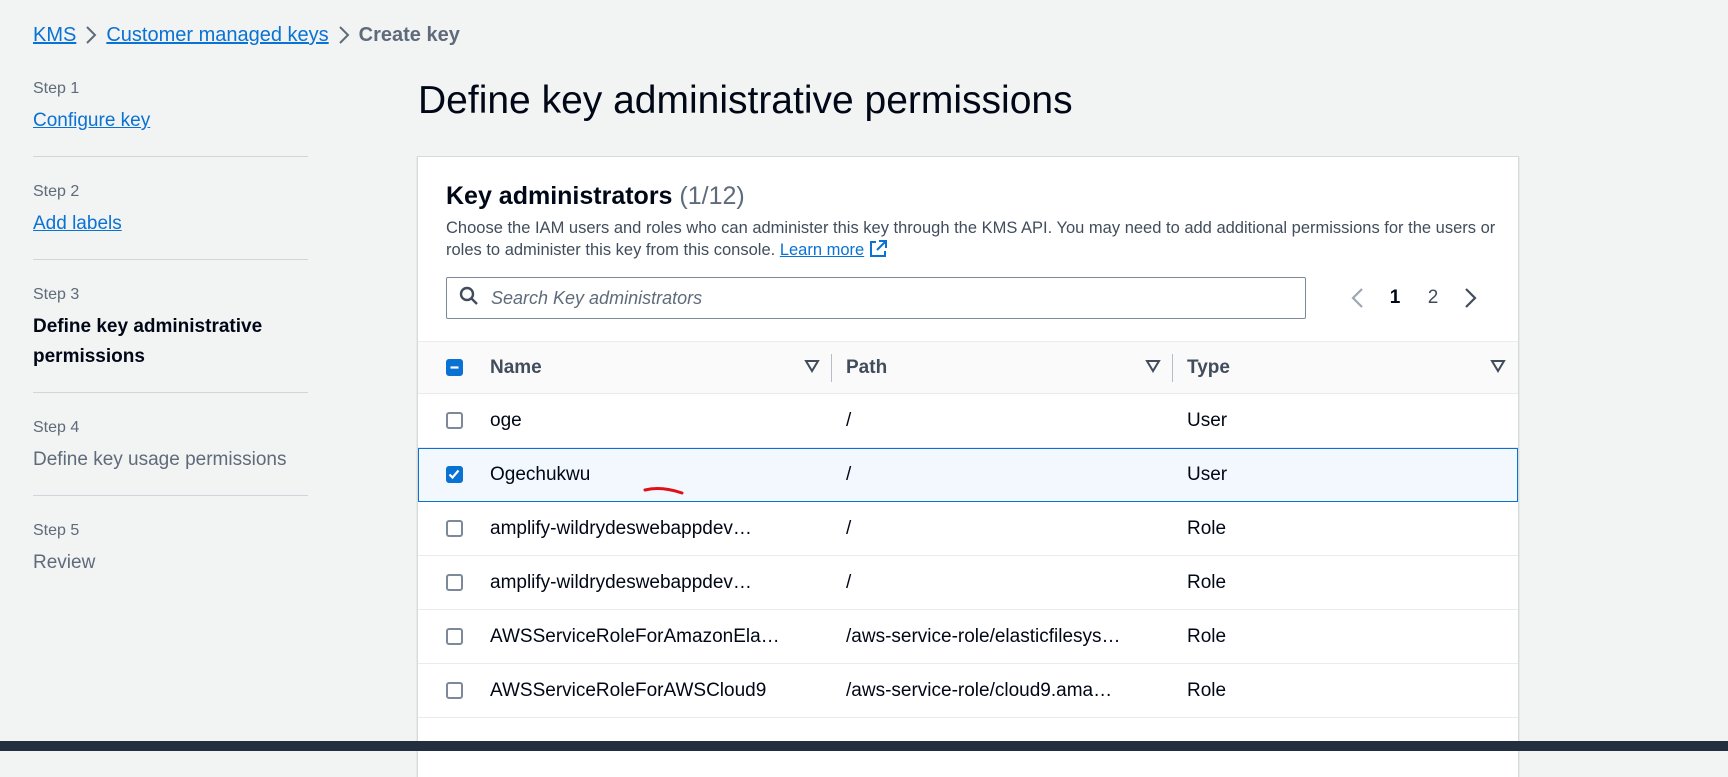 This screenshot has width=1728, height=777. I want to click on page-title: Define key administrative permissions, so click(745, 100).